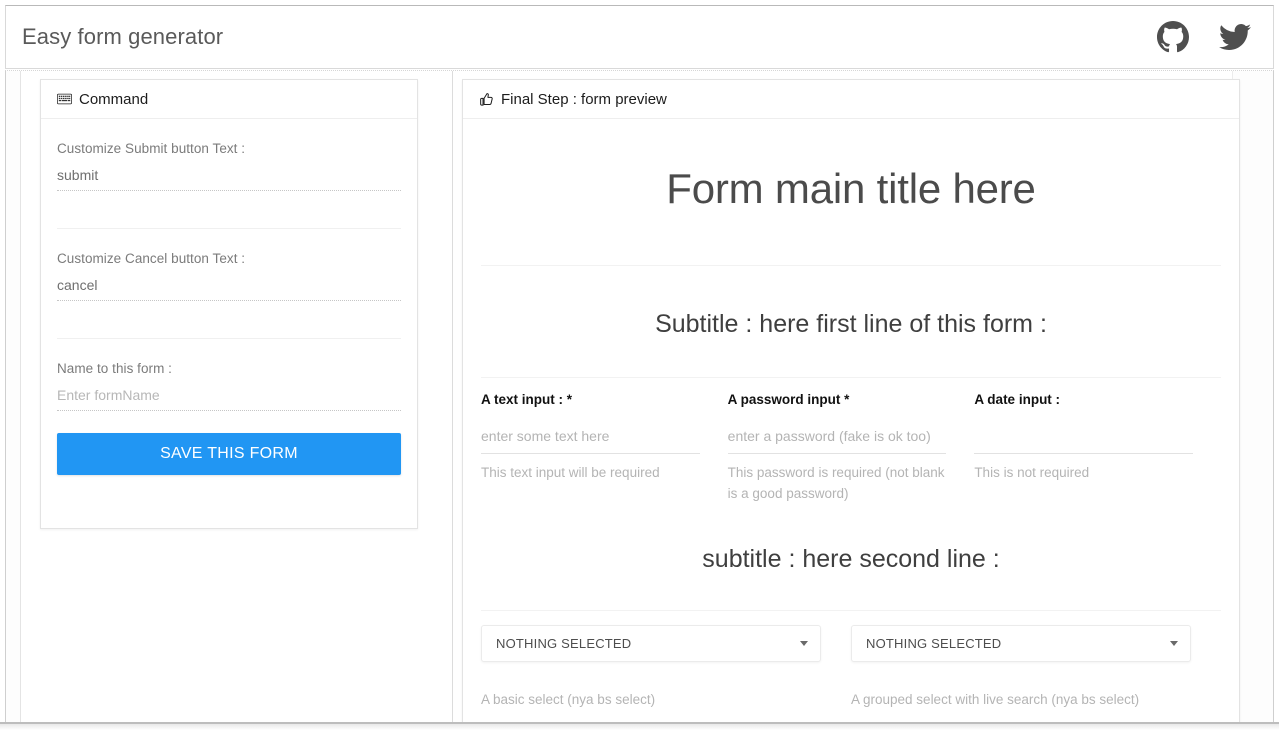 The width and height of the screenshot is (1279, 730). Describe the element at coordinates (1083, 440) in the screenshot. I see `date-input-field` at that location.